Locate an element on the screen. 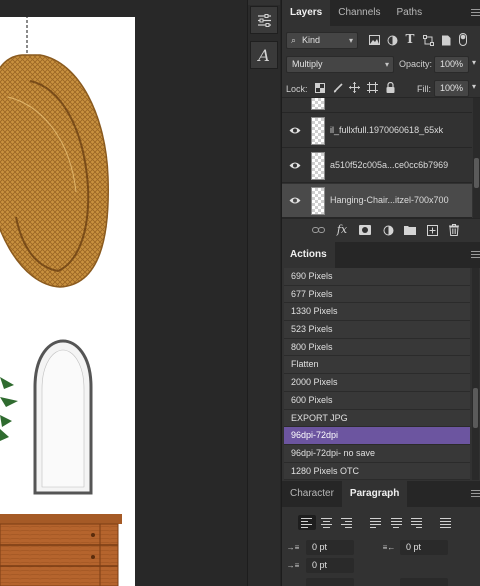 This screenshot has width=480, height=586. action-item: 2000 Pixels is located at coordinates (377, 383).